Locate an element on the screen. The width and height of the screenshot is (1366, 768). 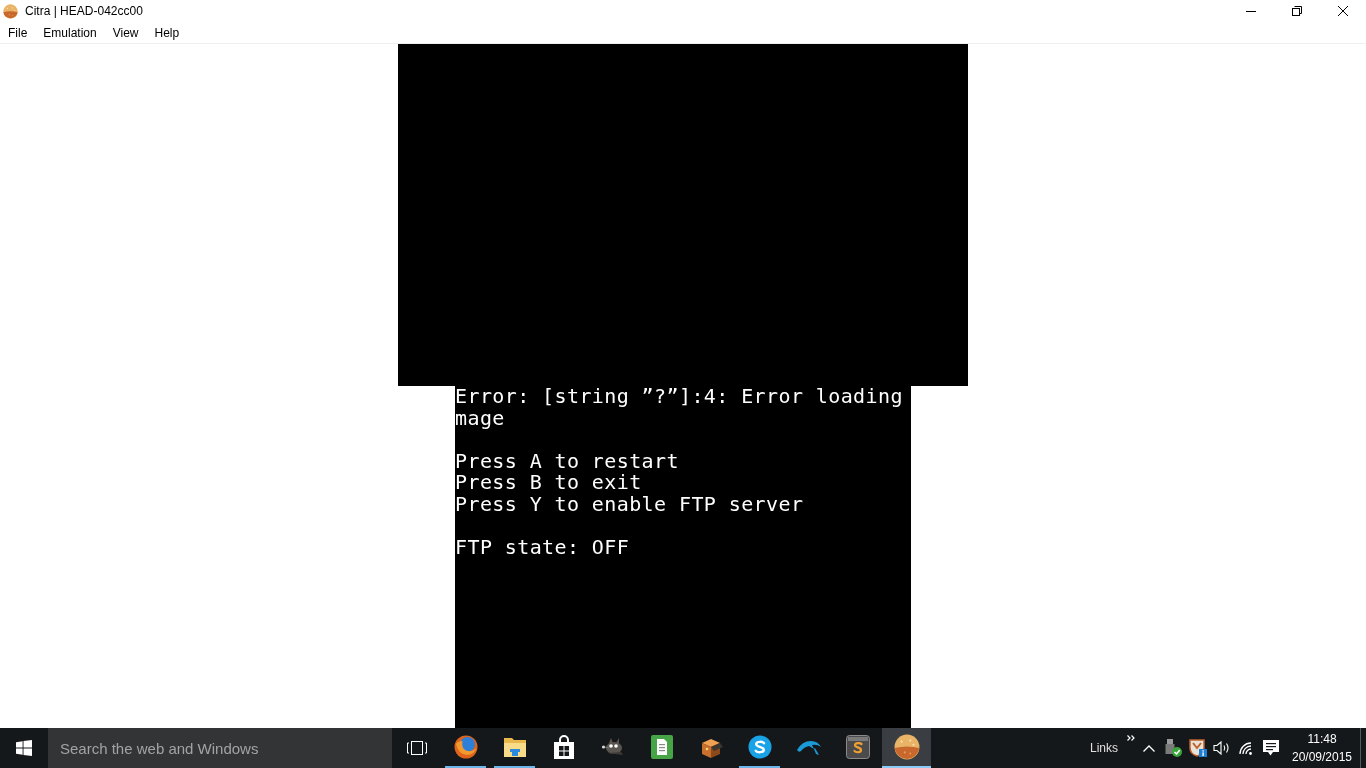
minimize-icon is located at coordinates (1251, 11).